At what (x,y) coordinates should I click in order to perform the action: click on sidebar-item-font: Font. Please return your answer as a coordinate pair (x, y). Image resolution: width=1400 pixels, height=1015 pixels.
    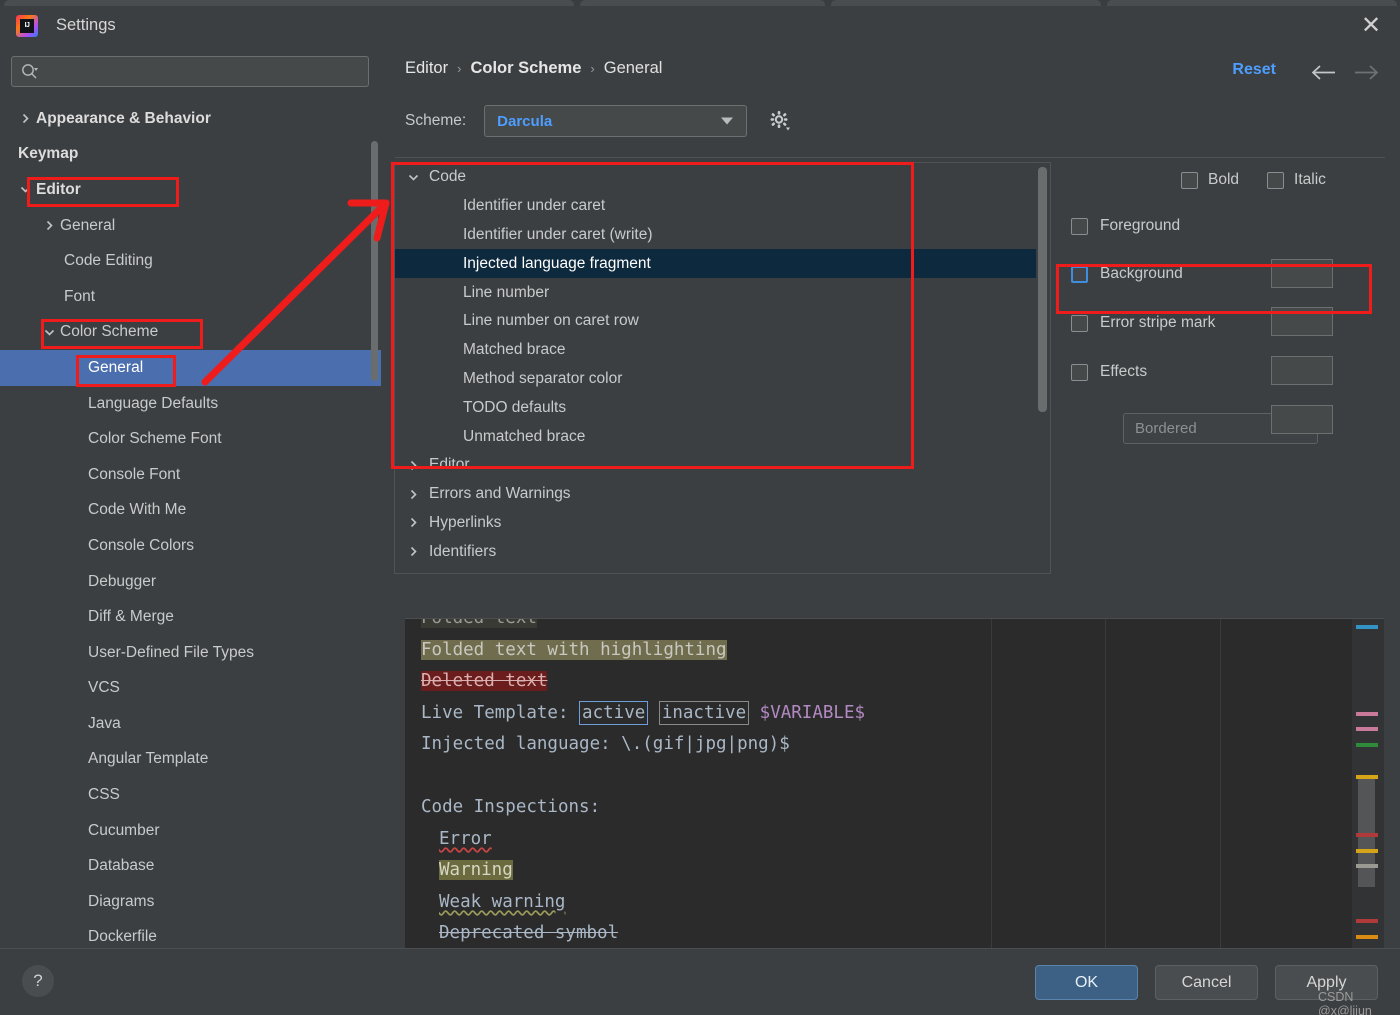
    Looking at the image, I should click on (190, 297).